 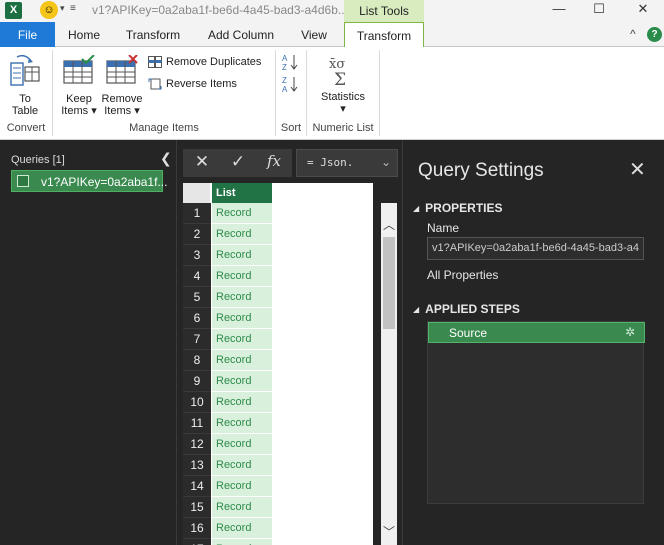 What do you see at coordinates (197, 255) in the screenshot?
I see `row-number: 3` at bounding box center [197, 255].